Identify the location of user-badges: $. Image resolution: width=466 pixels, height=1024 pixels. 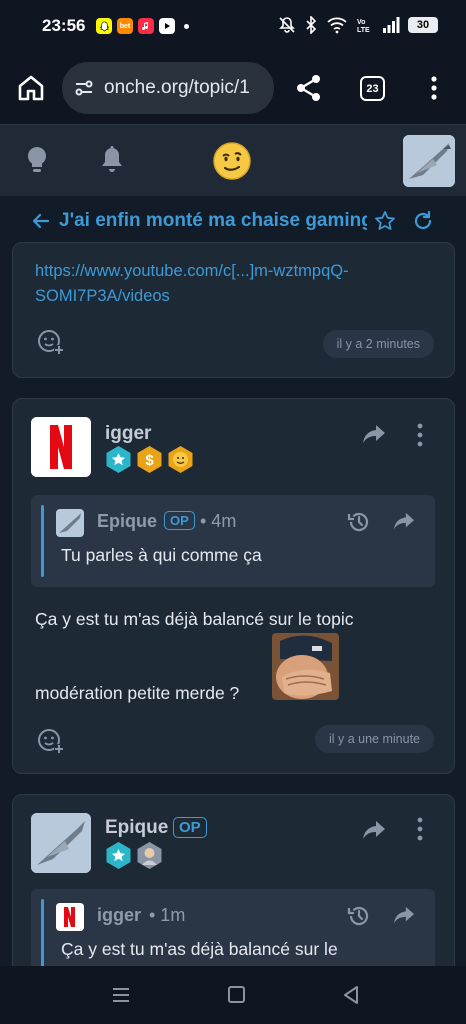
(149, 459).